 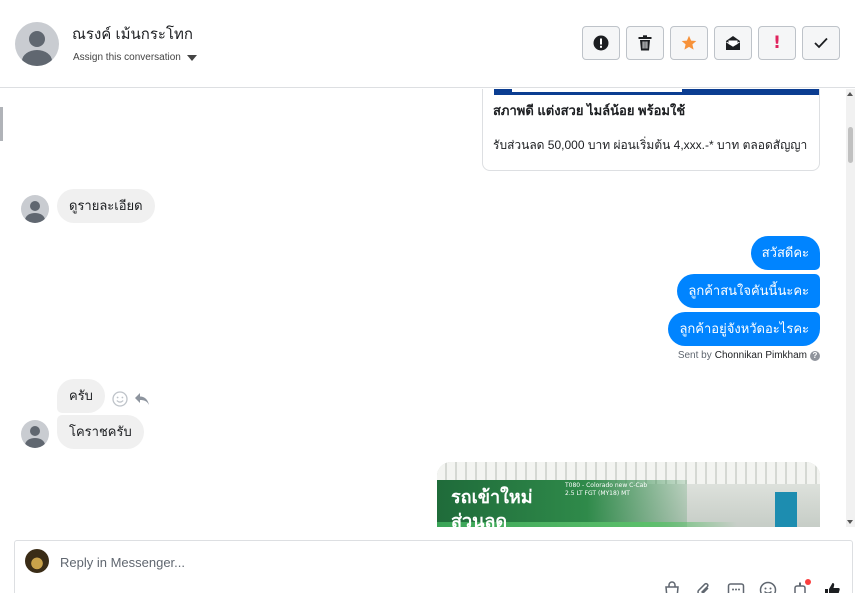 I want to click on reply-composer, so click(x=433, y=566).